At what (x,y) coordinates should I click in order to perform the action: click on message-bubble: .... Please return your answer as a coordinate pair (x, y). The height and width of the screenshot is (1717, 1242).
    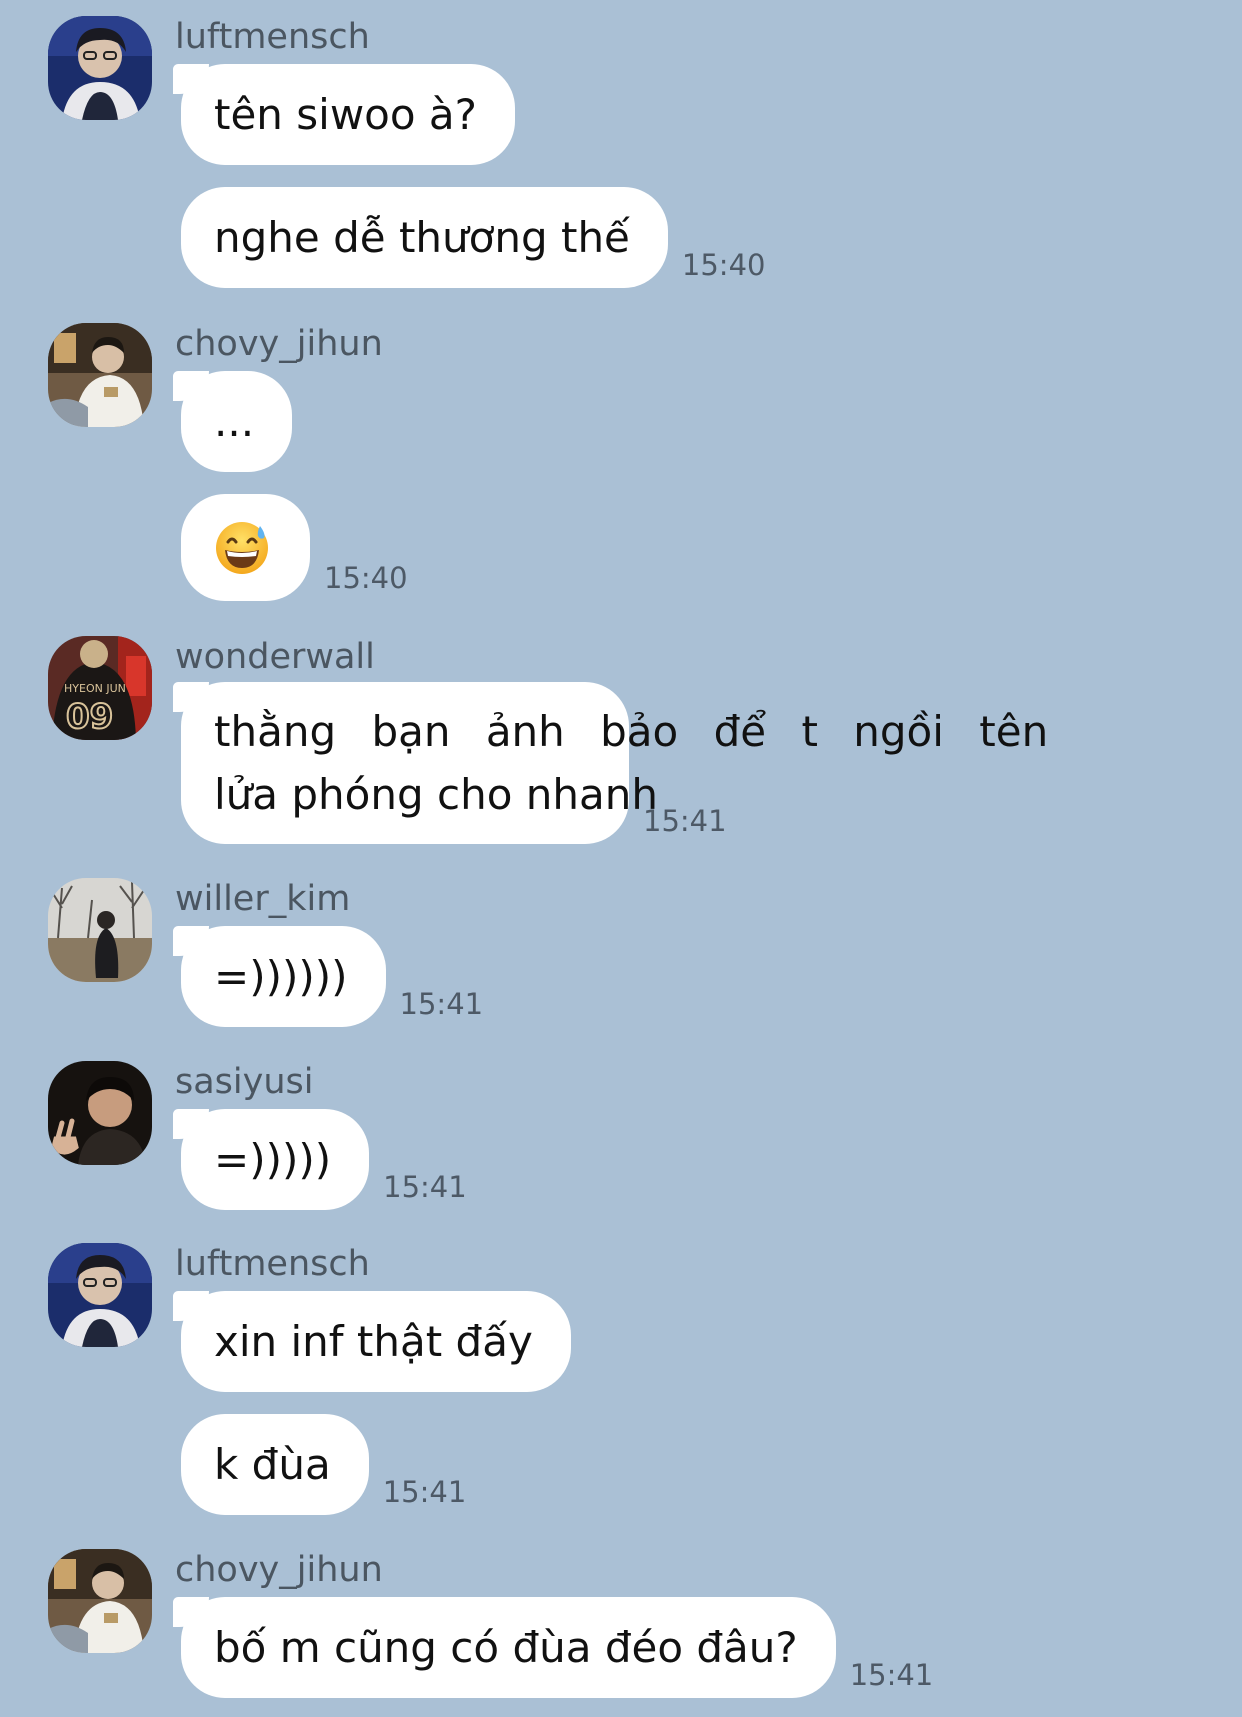
    Looking at the image, I should click on (232, 421).